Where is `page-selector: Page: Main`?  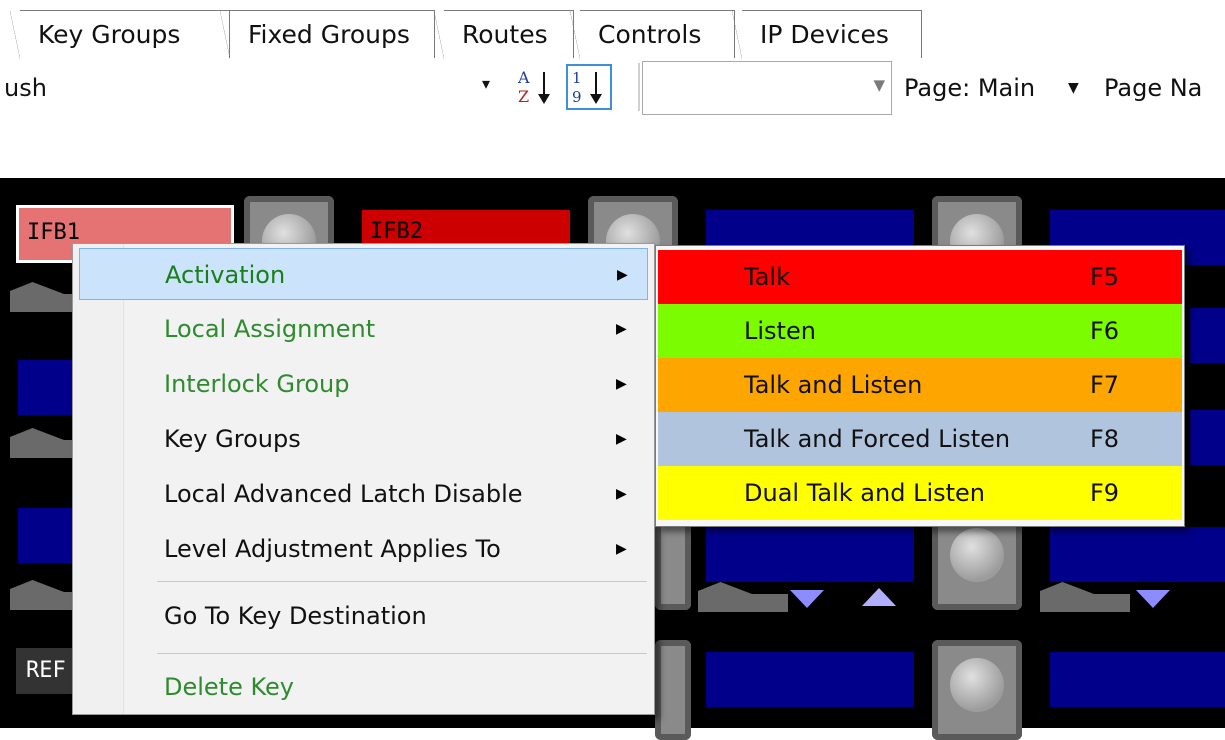 page-selector: Page: Main is located at coordinates (969, 88).